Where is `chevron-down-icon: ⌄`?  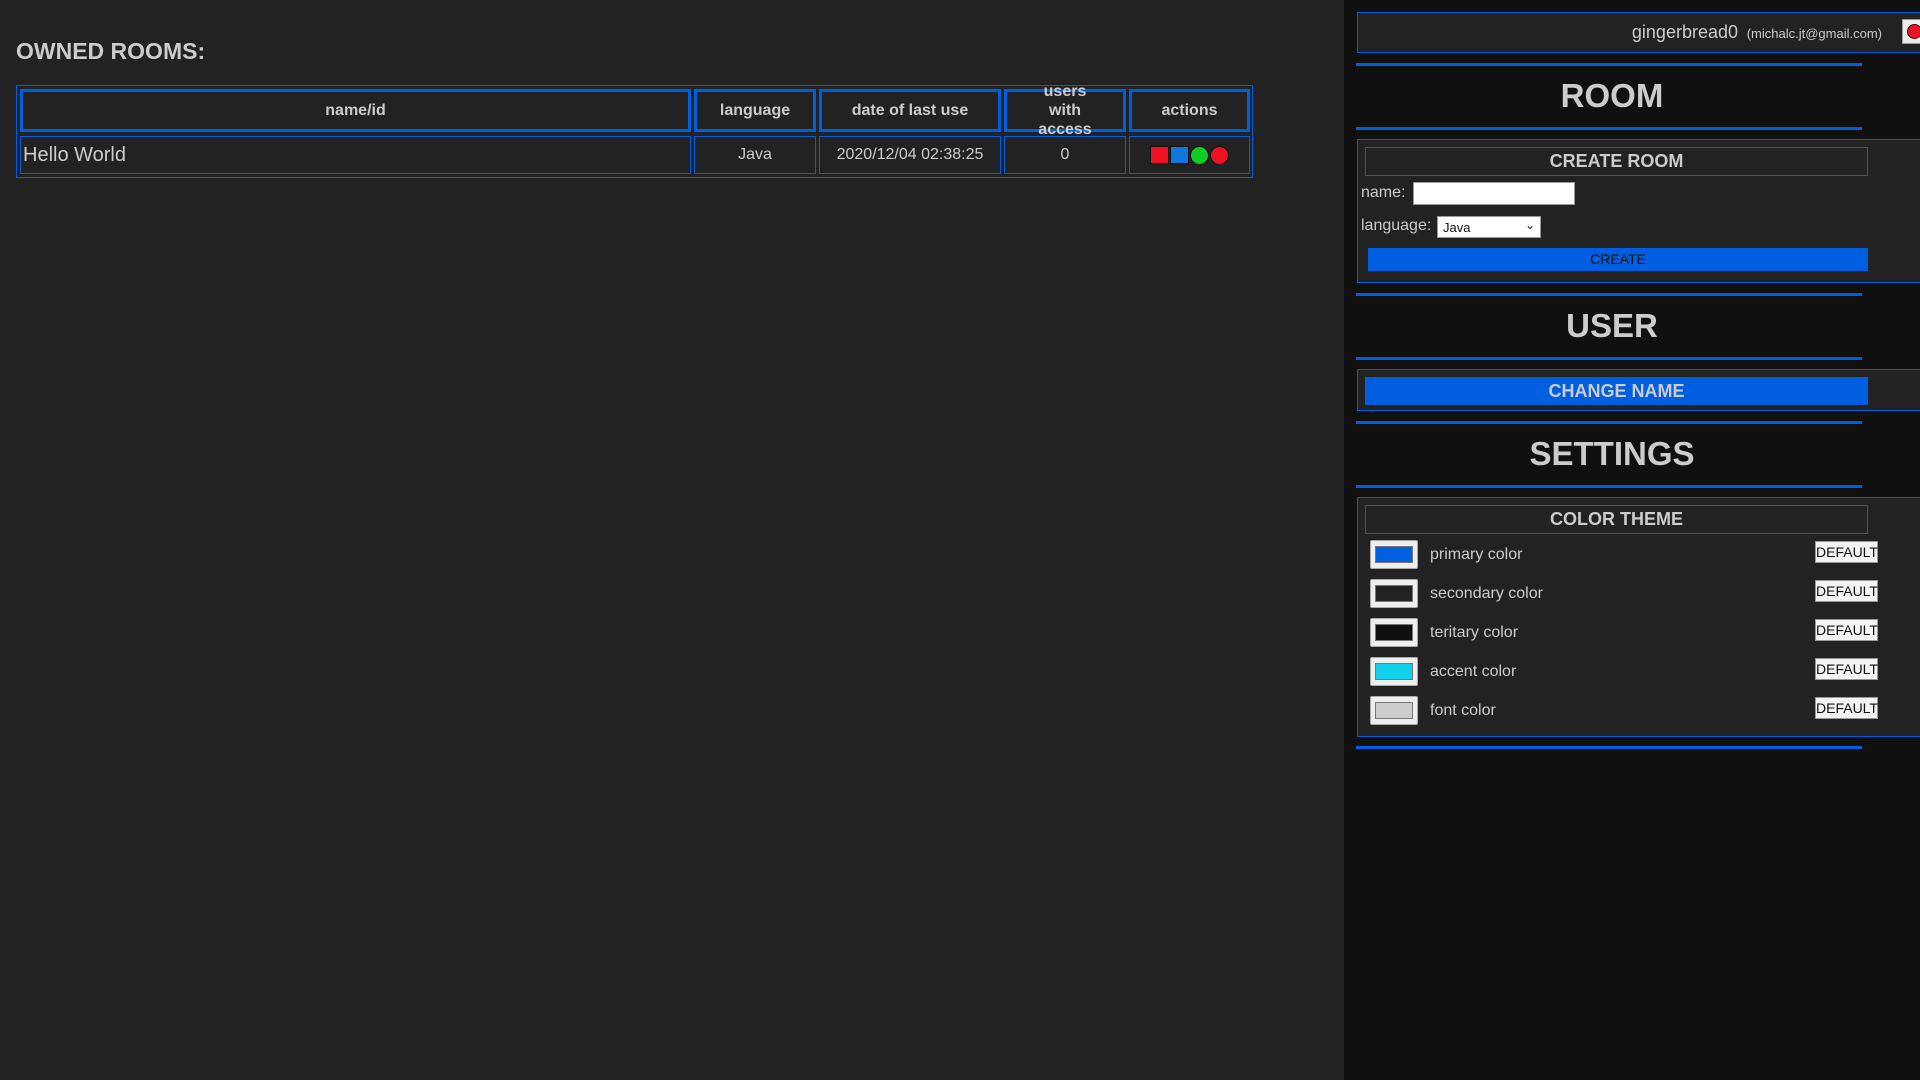
chevron-down-icon: ⌄ is located at coordinates (1529, 225).